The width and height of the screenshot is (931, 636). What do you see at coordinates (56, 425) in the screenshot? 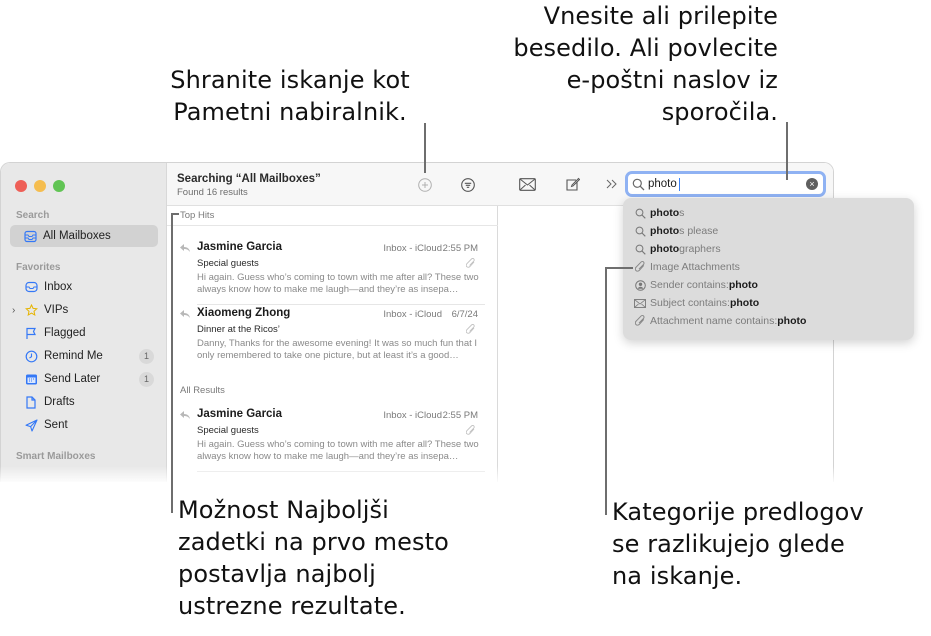
I see `sidebar-item-label: Sent` at bounding box center [56, 425].